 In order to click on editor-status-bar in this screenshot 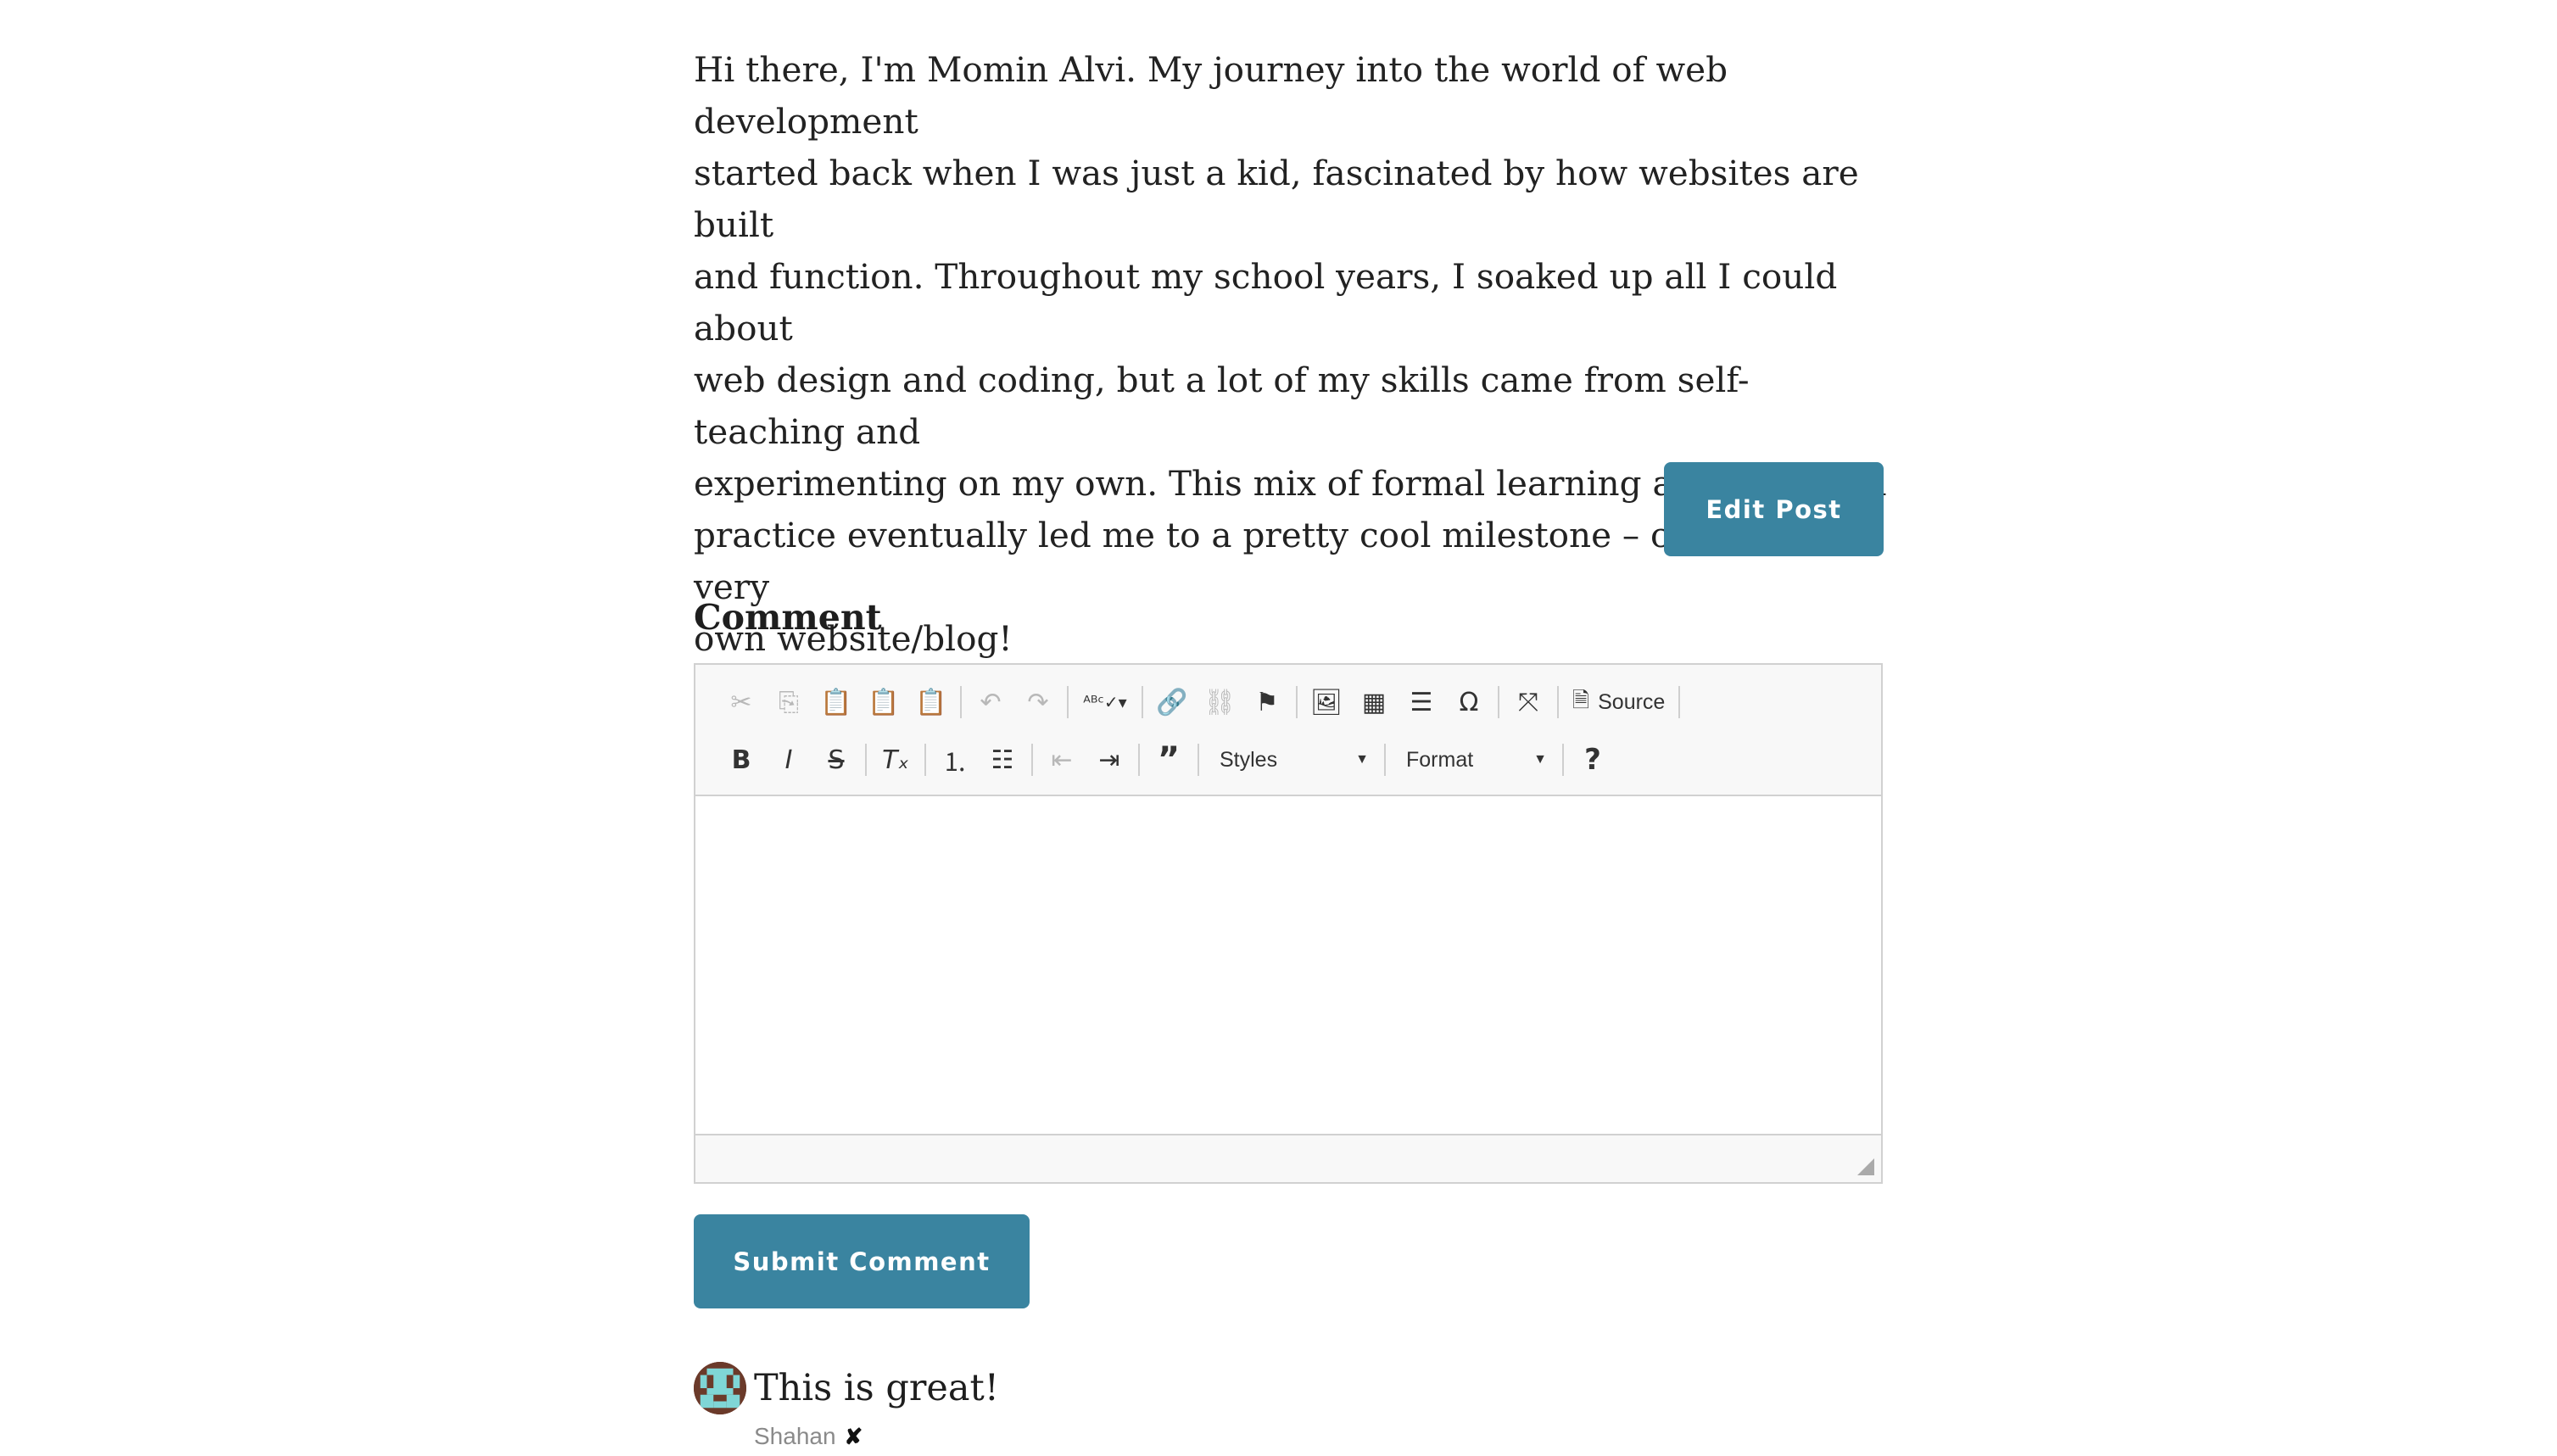, I will do `click(1288, 1158)`.